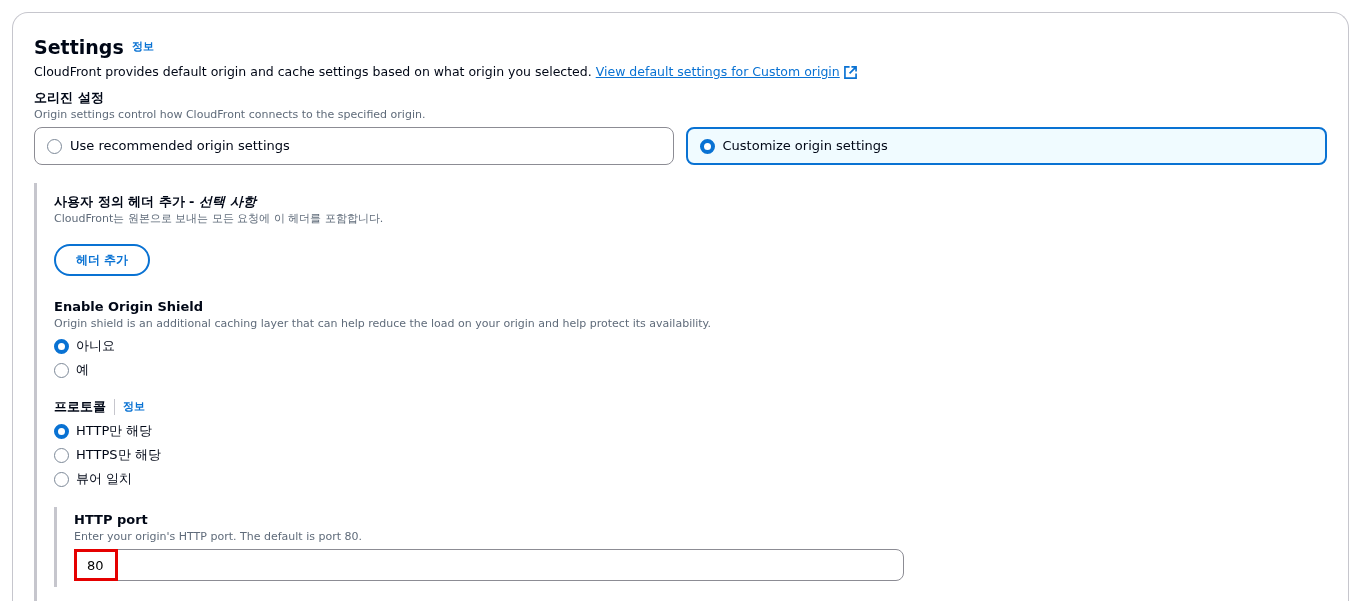 This screenshot has height=601, width=1361. I want to click on field-label: 프로토콜, so click(80, 407).